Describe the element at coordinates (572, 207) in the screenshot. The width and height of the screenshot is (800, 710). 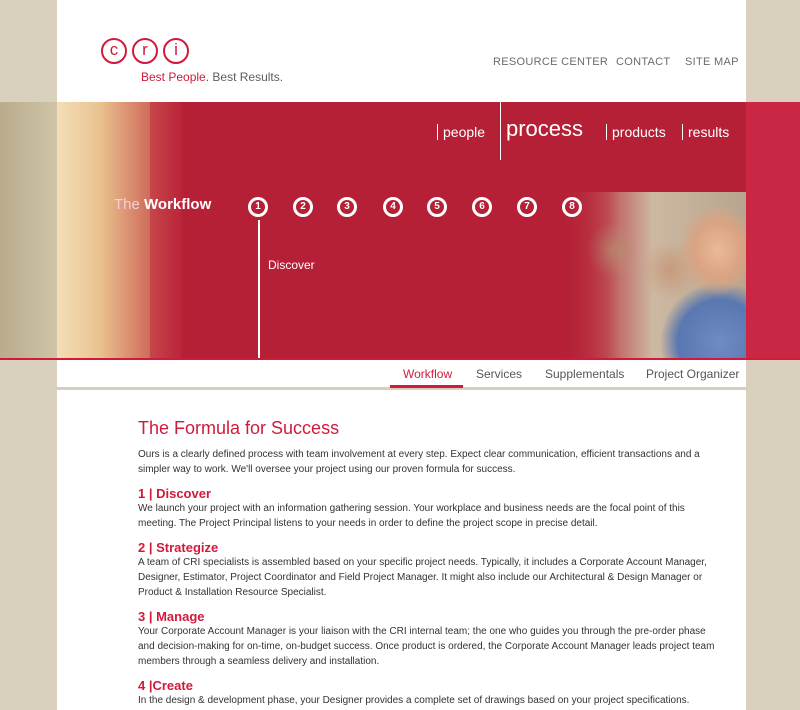
I see `step-8-button: 8` at that location.